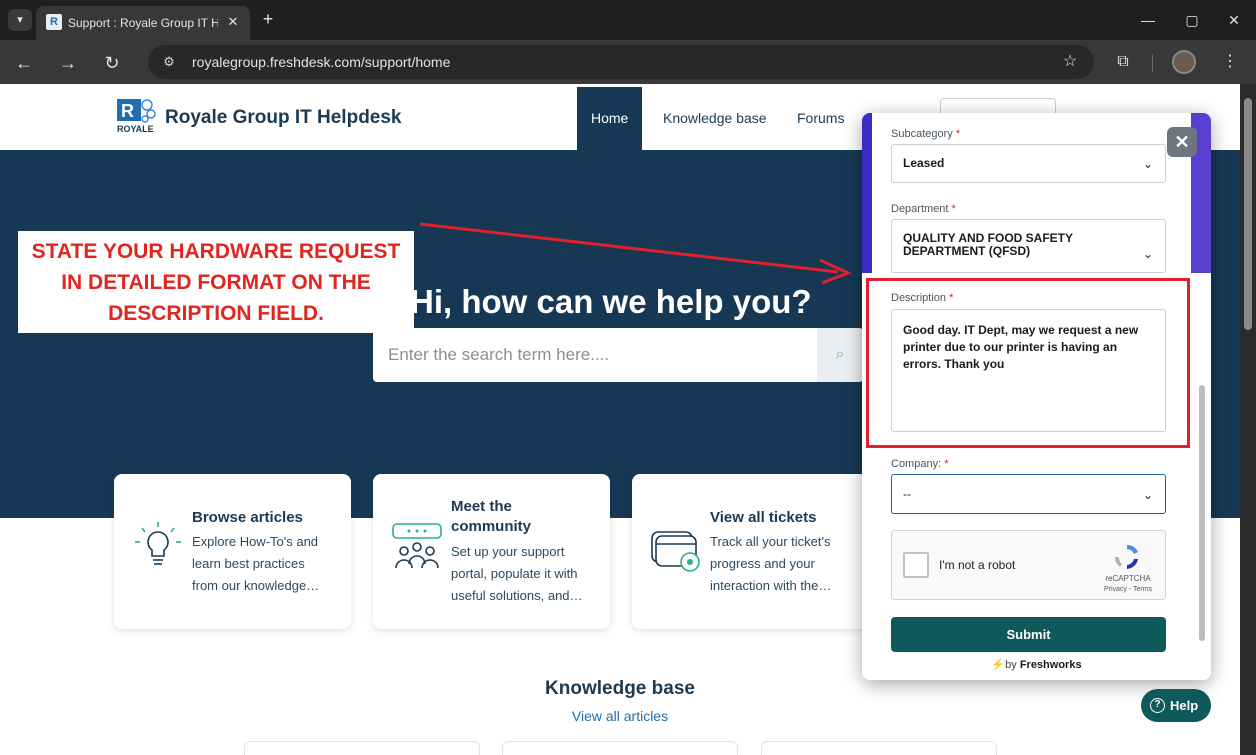  I want to click on label-text: Company:, so click(916, 464).